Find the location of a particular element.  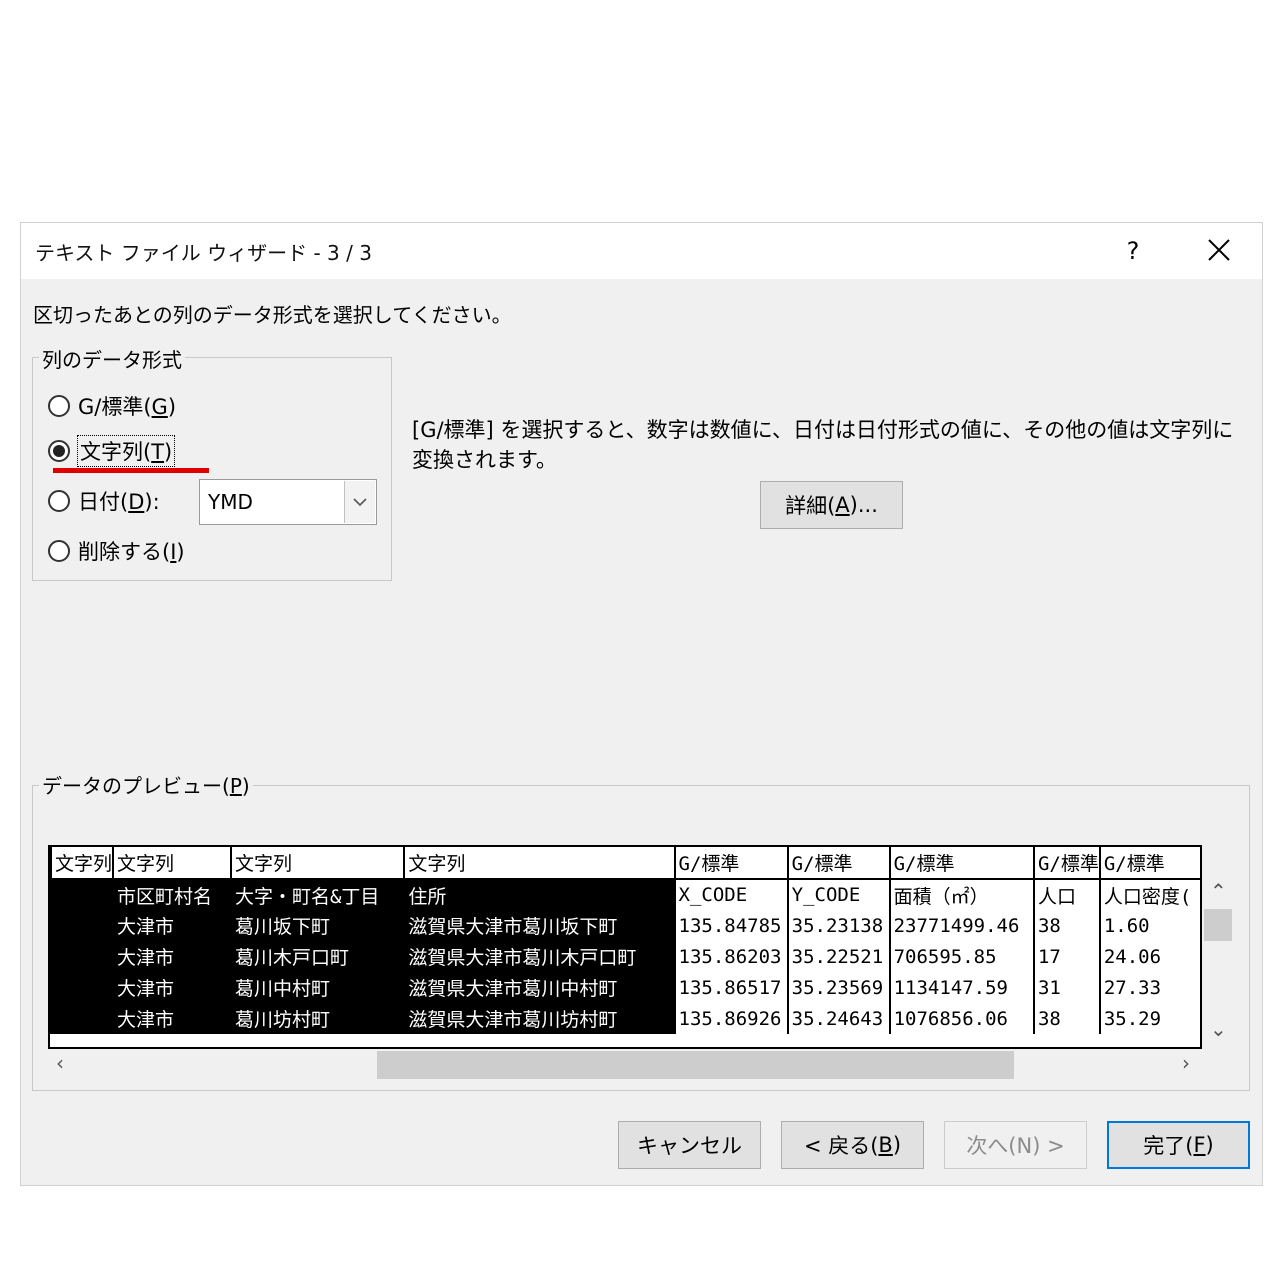

red-annotation-underline is located at coordinates (131, 470).